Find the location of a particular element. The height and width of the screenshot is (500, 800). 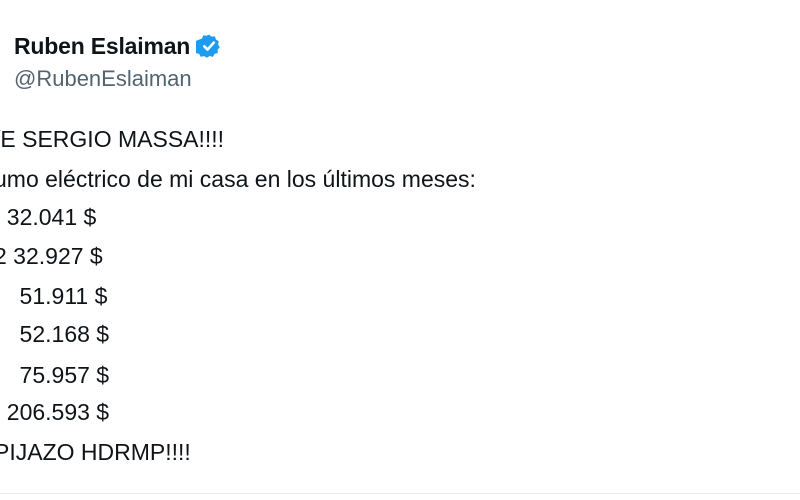

tweet-author: Ruben Eslaiman @RubenEslaiman is located at coordinates (118, 62).